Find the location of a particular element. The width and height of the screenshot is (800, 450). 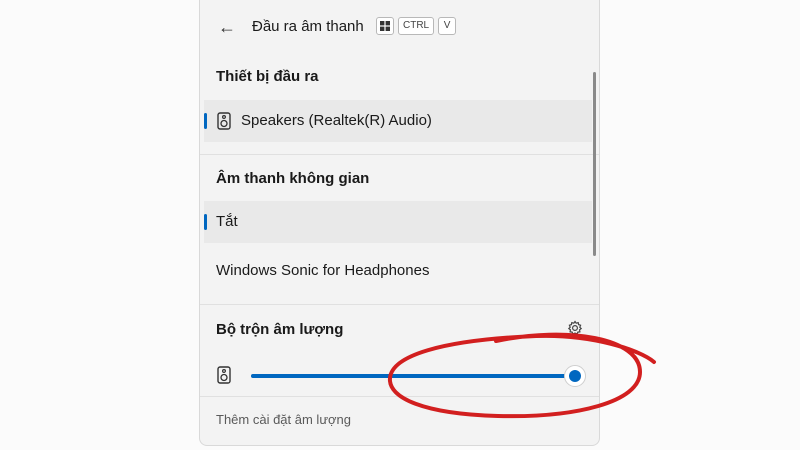

spatial-sound-option-off: Tắt is located at coordinates (398, 222).